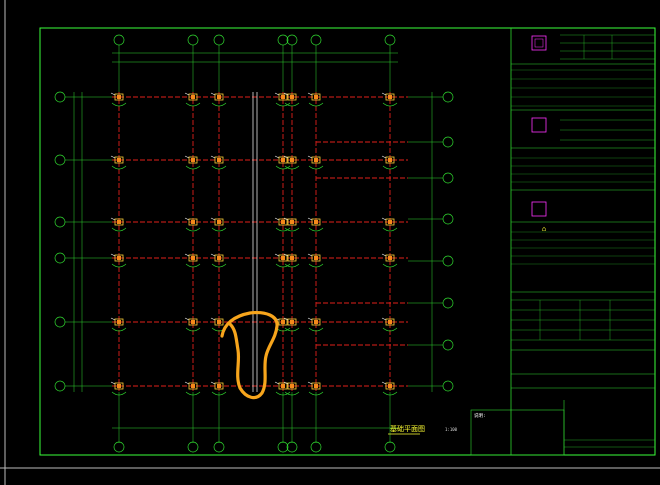  What do you see at coordinates (544, 229) in the screenshot?
I see `company-logo-glyph: ⌂` at bounding box center [544, 229].